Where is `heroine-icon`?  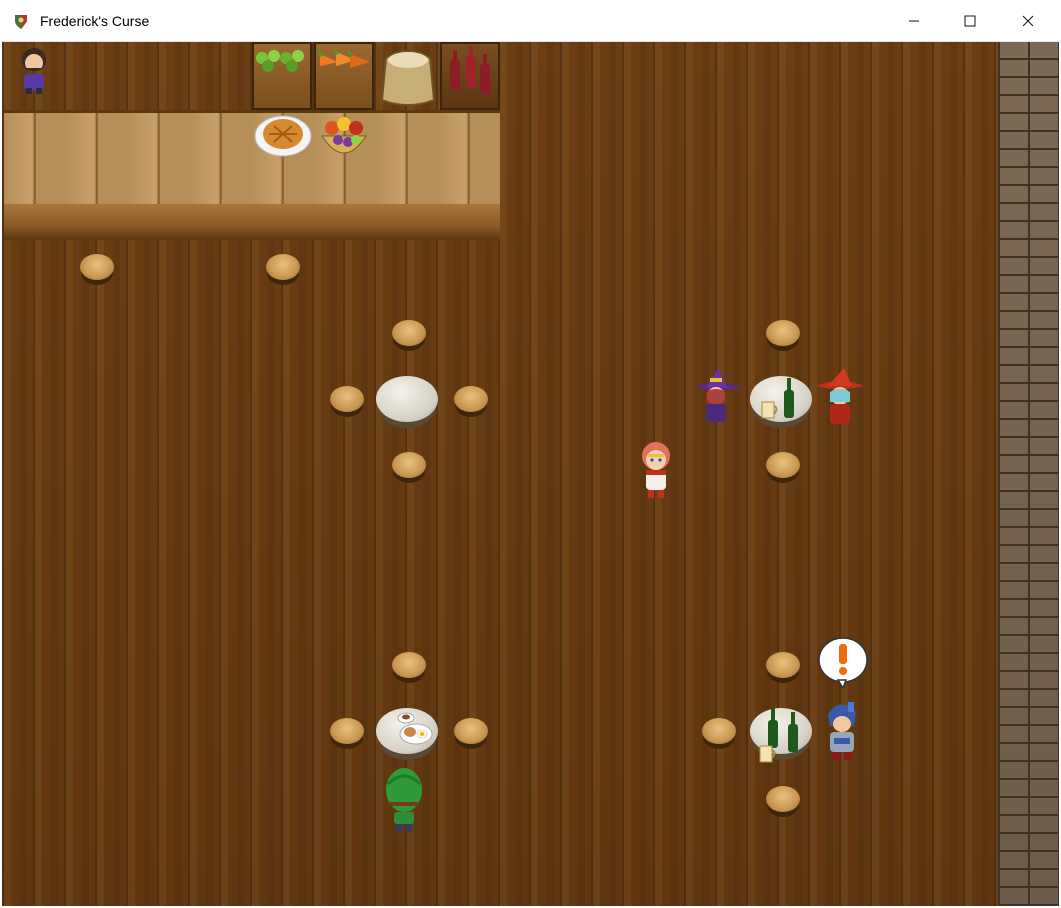 heroine-icon is located at coordinates (656, 470).